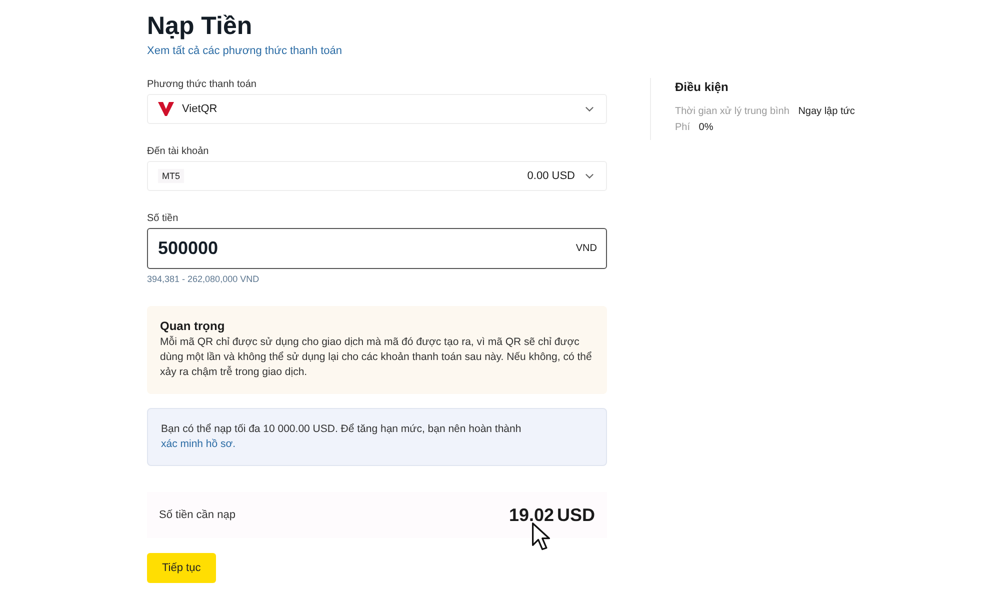 This screenshot has height=600, width=1000. Describe the element at coordinates (575, 515) in the screenshot. I see `total-currency: USD` at that location.